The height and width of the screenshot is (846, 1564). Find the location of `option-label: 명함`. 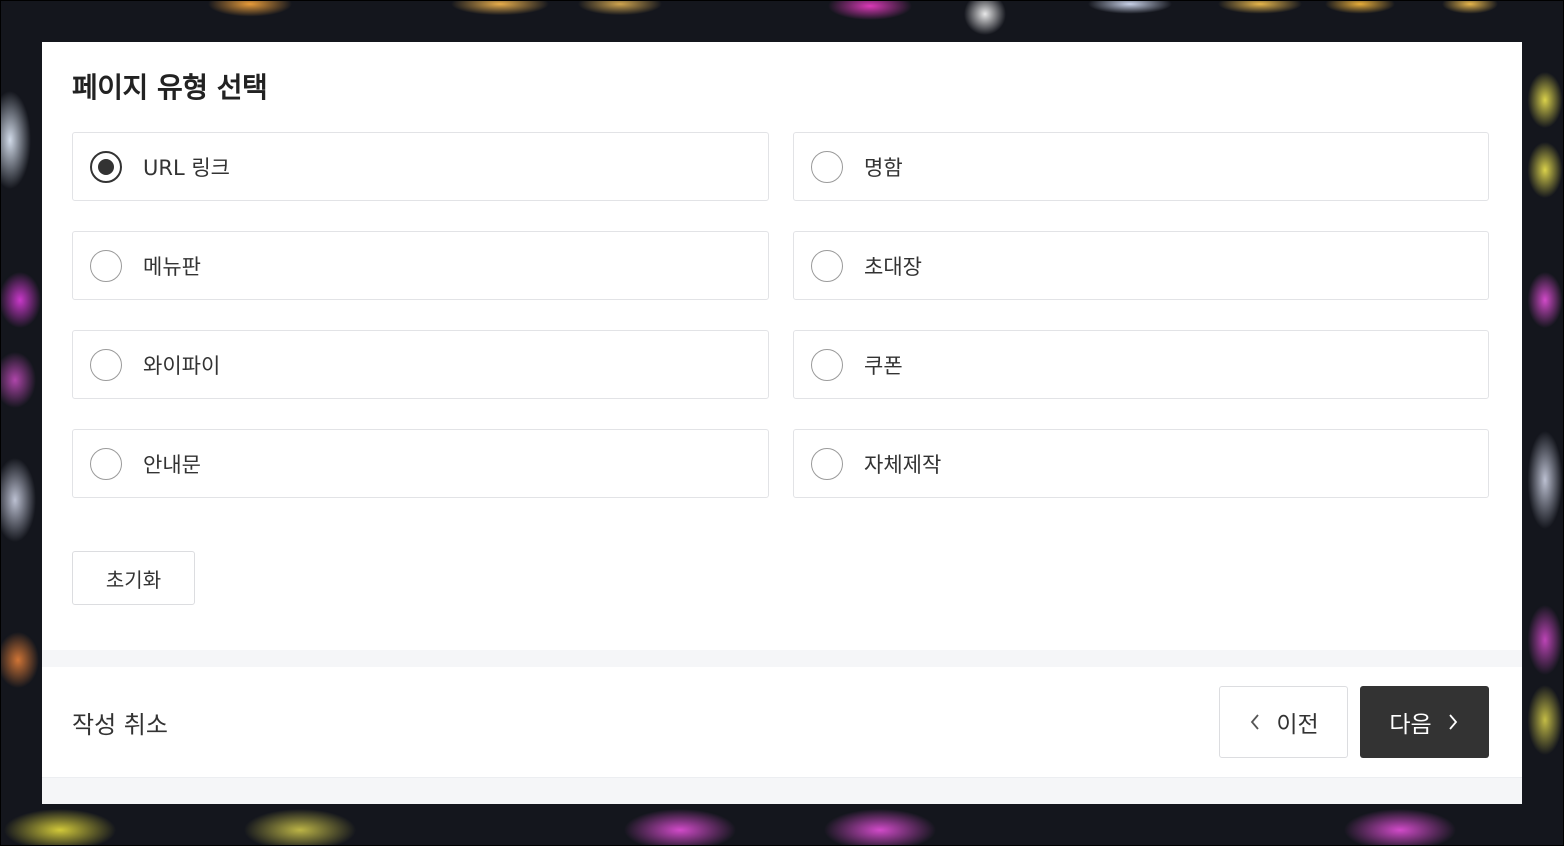

option-label: 명함 is located at coordinates (883, 167).